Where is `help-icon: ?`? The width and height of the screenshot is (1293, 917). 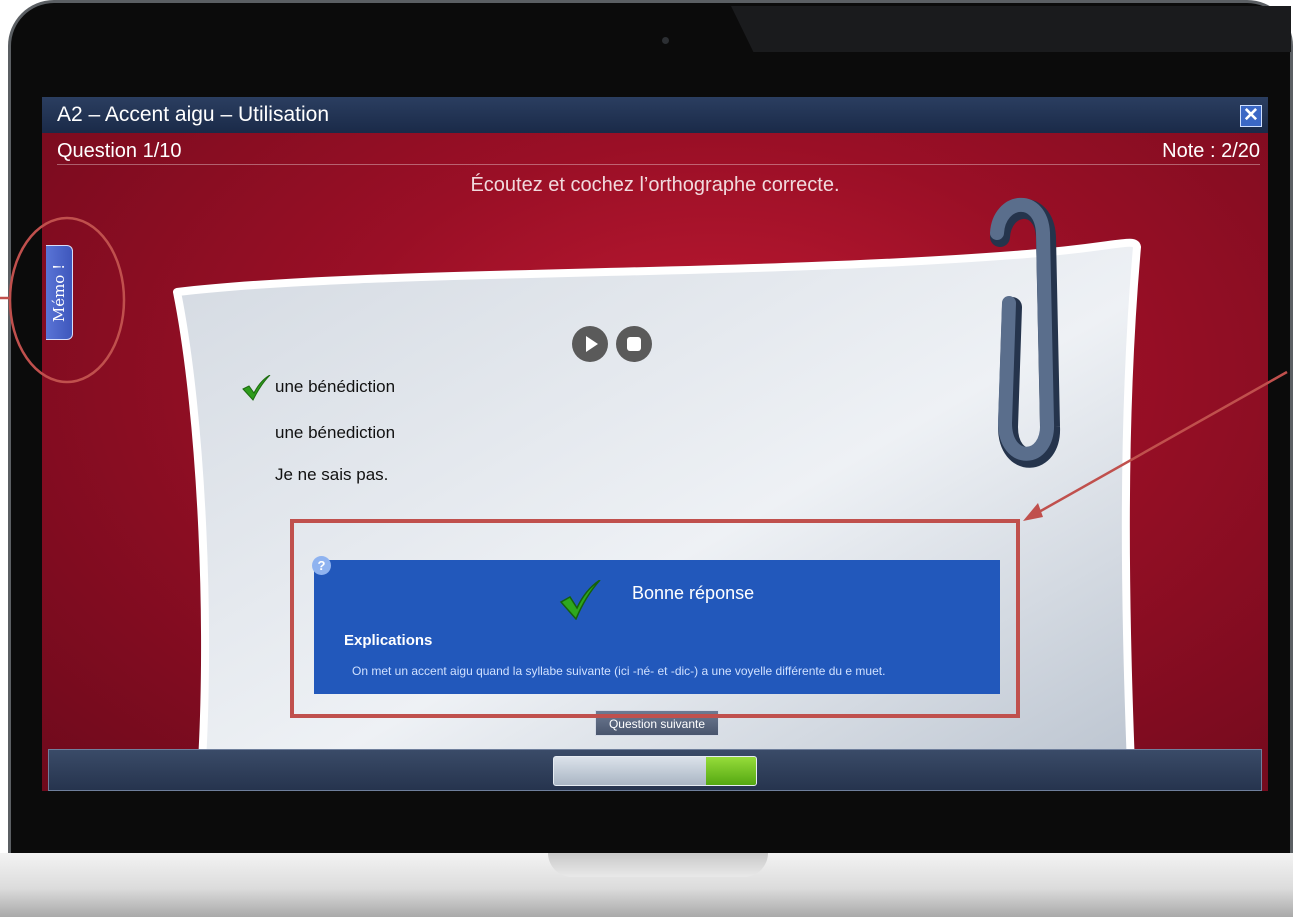 help-icon: ? is located at coordinates (321, 565).